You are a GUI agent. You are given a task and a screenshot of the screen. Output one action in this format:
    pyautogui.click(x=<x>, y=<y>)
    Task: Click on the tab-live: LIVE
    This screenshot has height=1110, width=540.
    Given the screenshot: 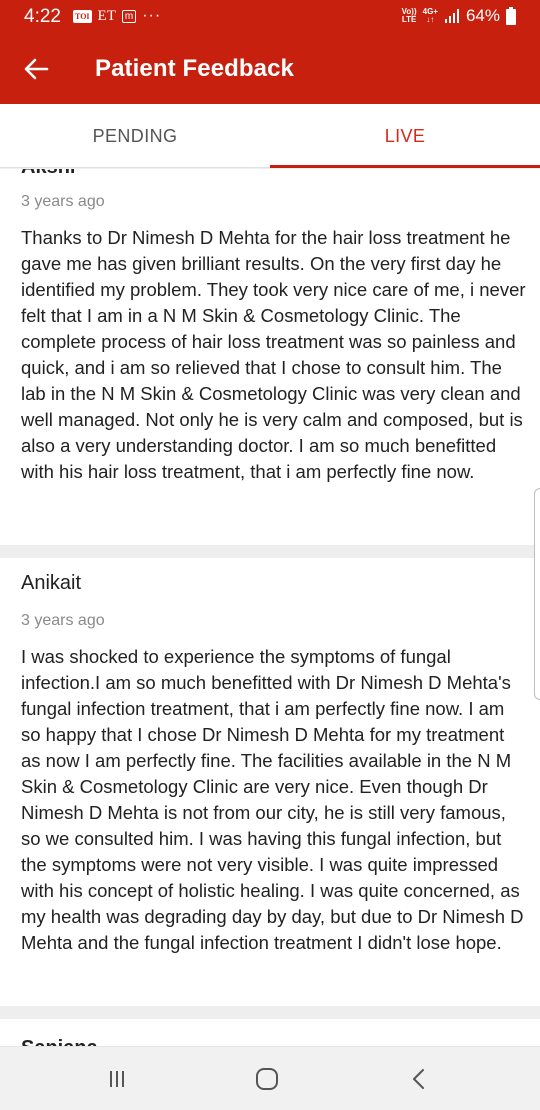 What is the action you would take?
    pyautogui.click(x=405, y=136)
    